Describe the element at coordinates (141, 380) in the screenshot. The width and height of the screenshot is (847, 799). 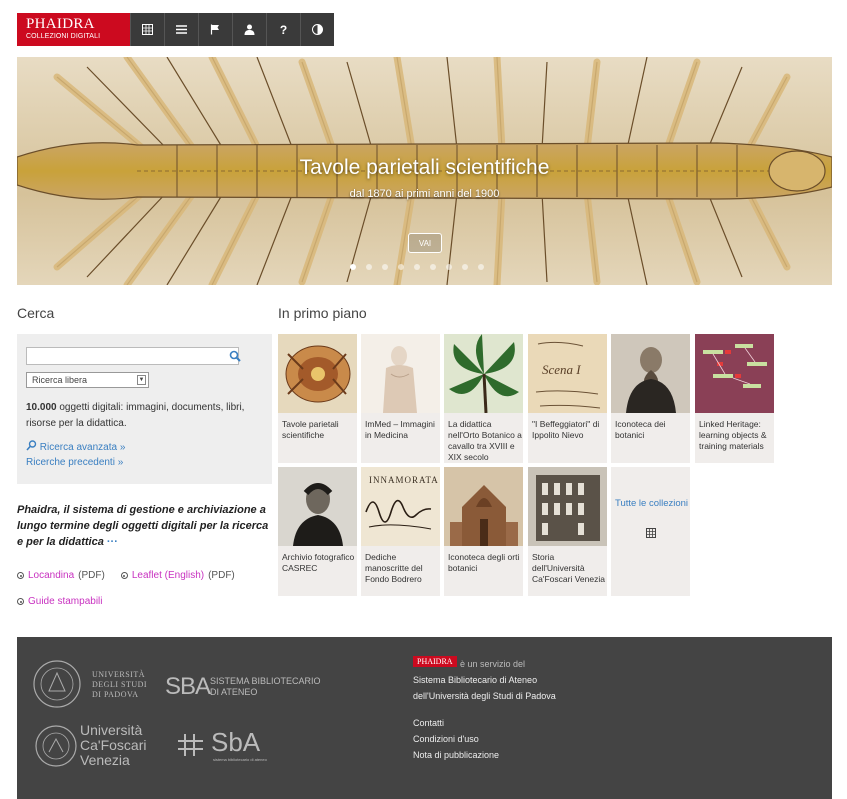
I see `chevron-down-icon: ▼` at that location.